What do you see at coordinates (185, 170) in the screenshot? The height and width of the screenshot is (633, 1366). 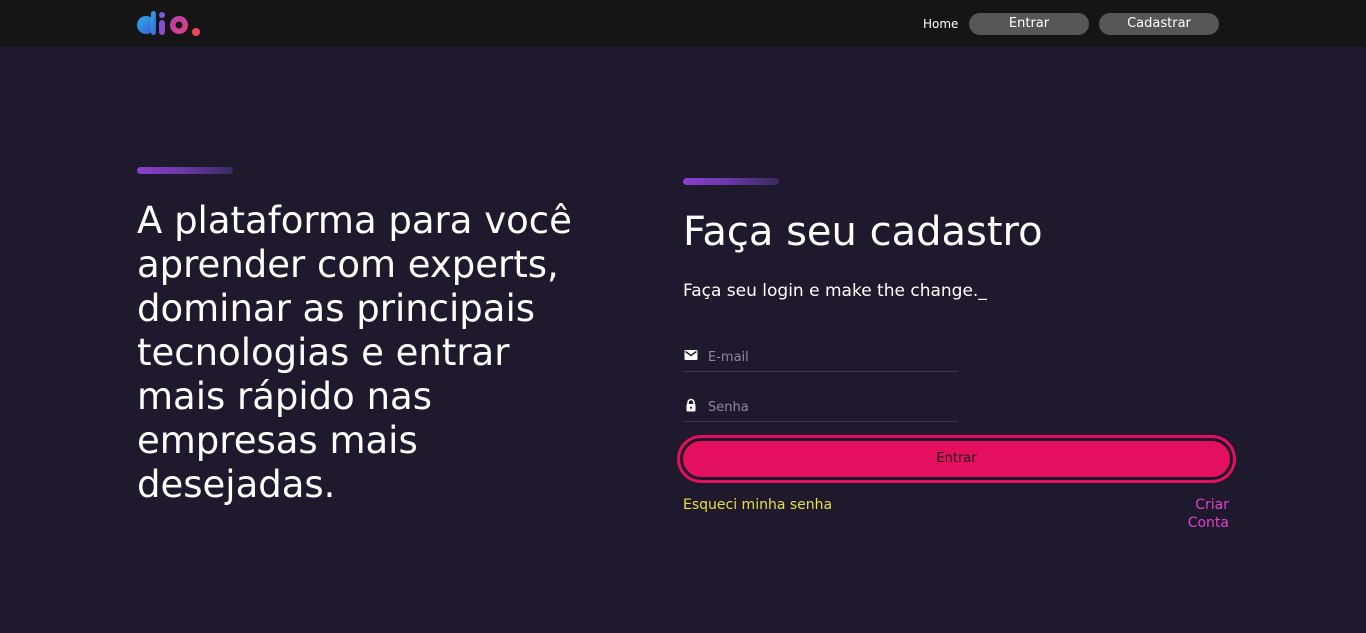 I see `hero-accent-bar` at bounding box center [185, 170].